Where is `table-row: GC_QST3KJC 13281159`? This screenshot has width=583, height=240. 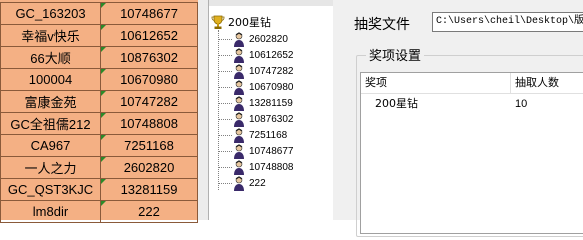
table-row: GC_QST3KJC 13281159 is located at coordinates (99, 189).